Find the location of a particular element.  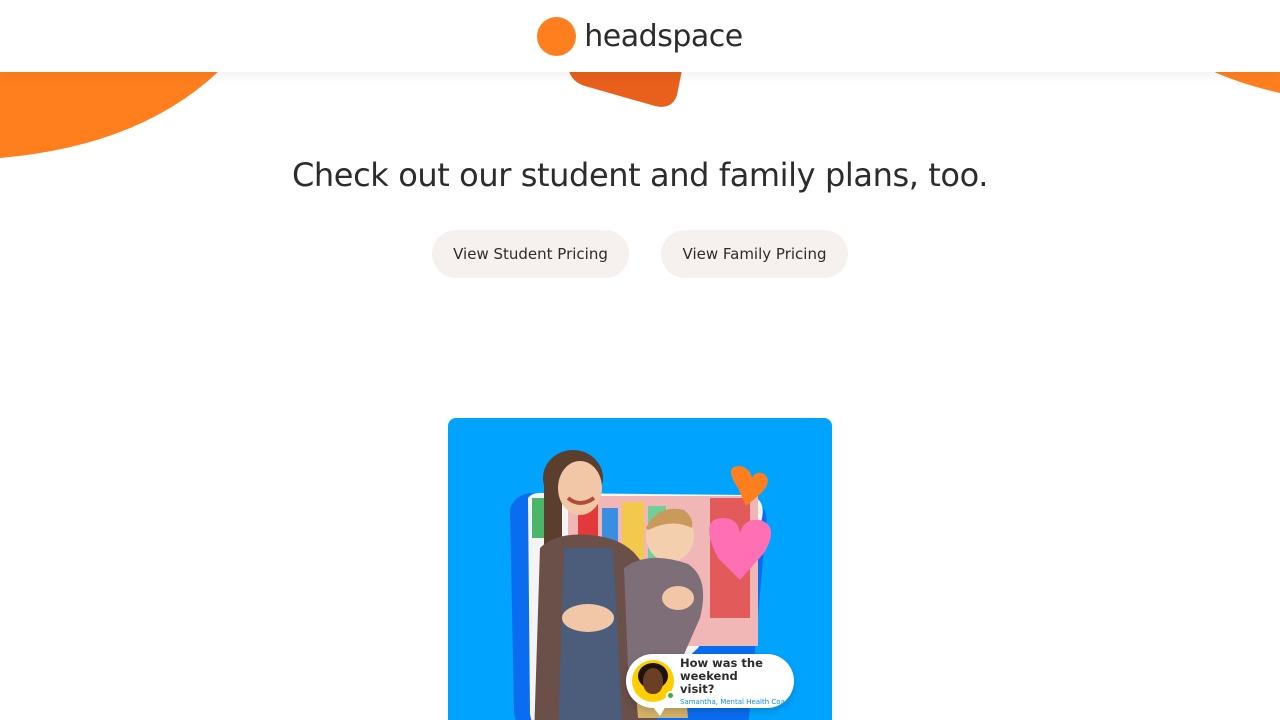

headspace-logo: headspace is located at coordinates (640, 36).